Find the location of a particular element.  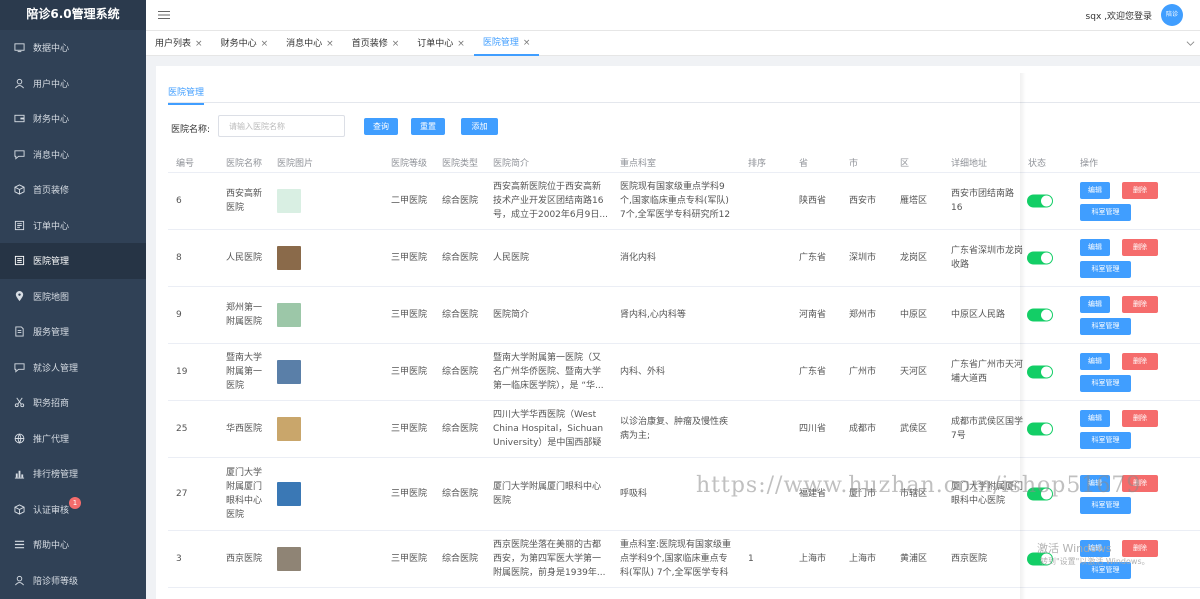

document-icon is located at coordinates (19, 331).